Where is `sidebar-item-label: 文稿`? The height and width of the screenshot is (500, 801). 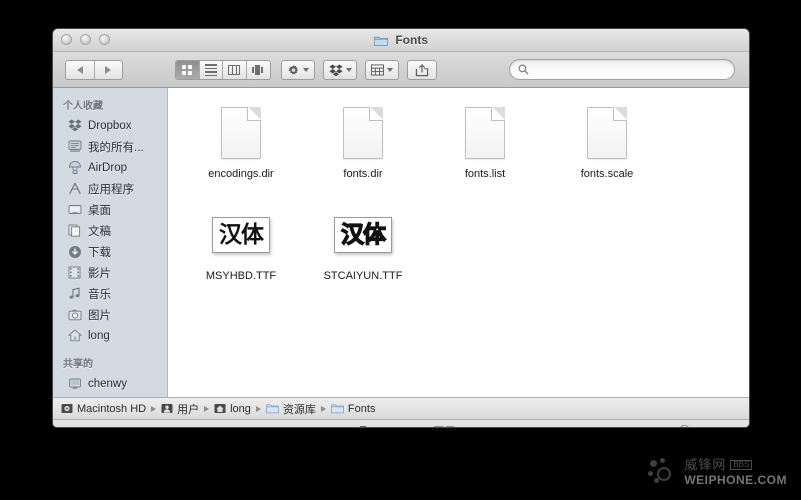
sidebar-item-label: 文稿 is located at coordinates (99, 231).